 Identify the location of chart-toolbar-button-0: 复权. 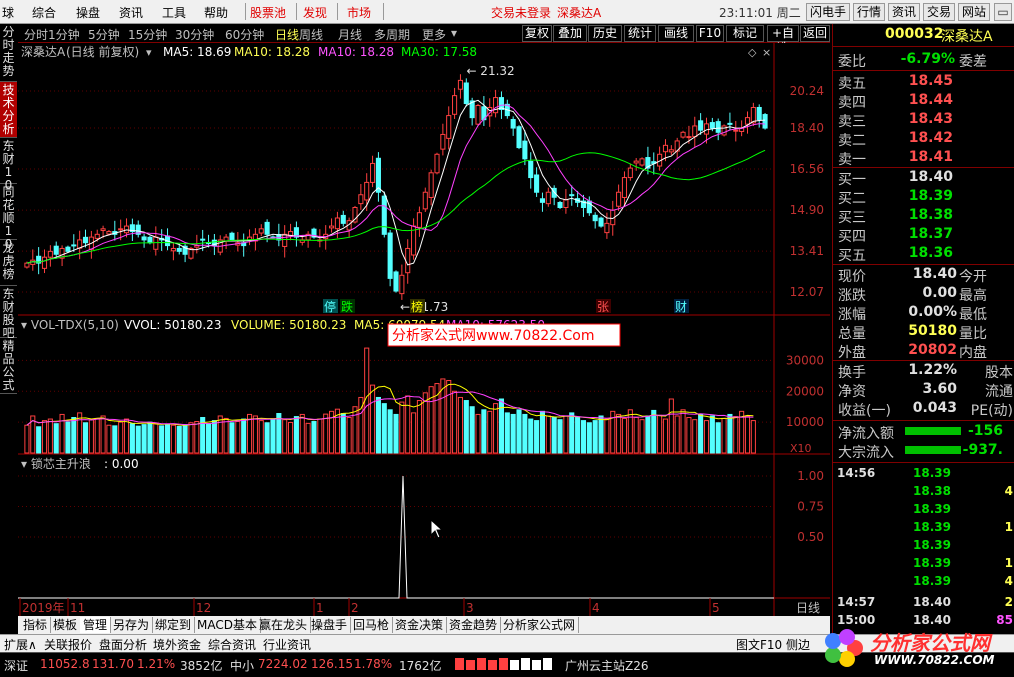
(537, 33).